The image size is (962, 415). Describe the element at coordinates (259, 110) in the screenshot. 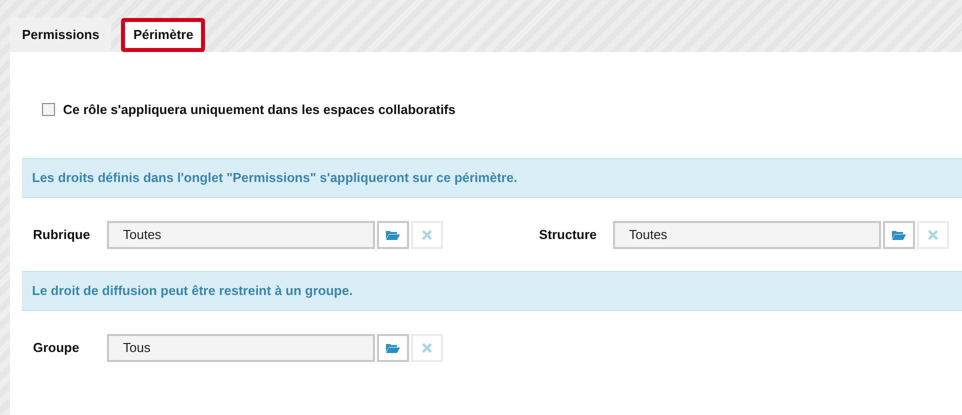

I see `checkbox-label: Ce rôle s'appliquera uniquement dans les espaces collaboratifs` at that location.